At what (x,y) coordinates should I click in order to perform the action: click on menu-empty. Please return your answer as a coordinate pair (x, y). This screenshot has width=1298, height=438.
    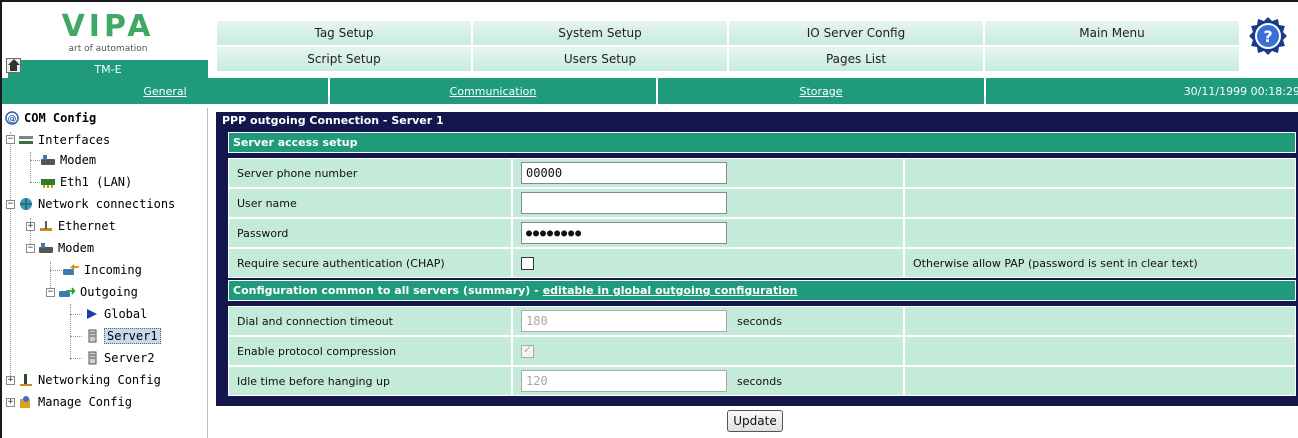
    Looking at the image, I should click on (1112, 59).